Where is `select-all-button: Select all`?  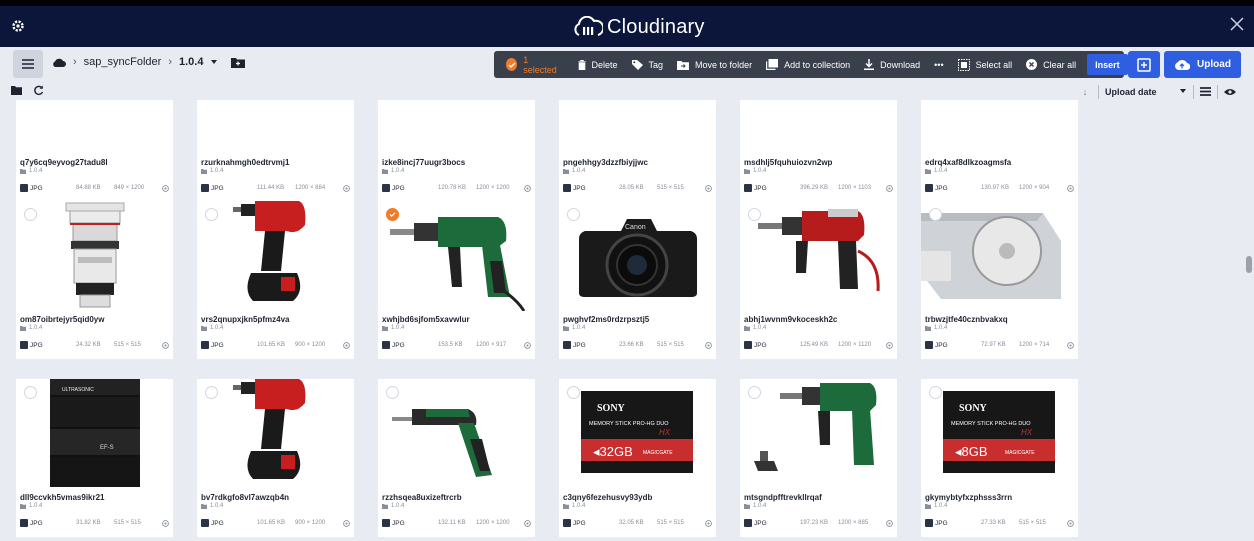
select-all-button: Select all is located at coordinates (985, 64).